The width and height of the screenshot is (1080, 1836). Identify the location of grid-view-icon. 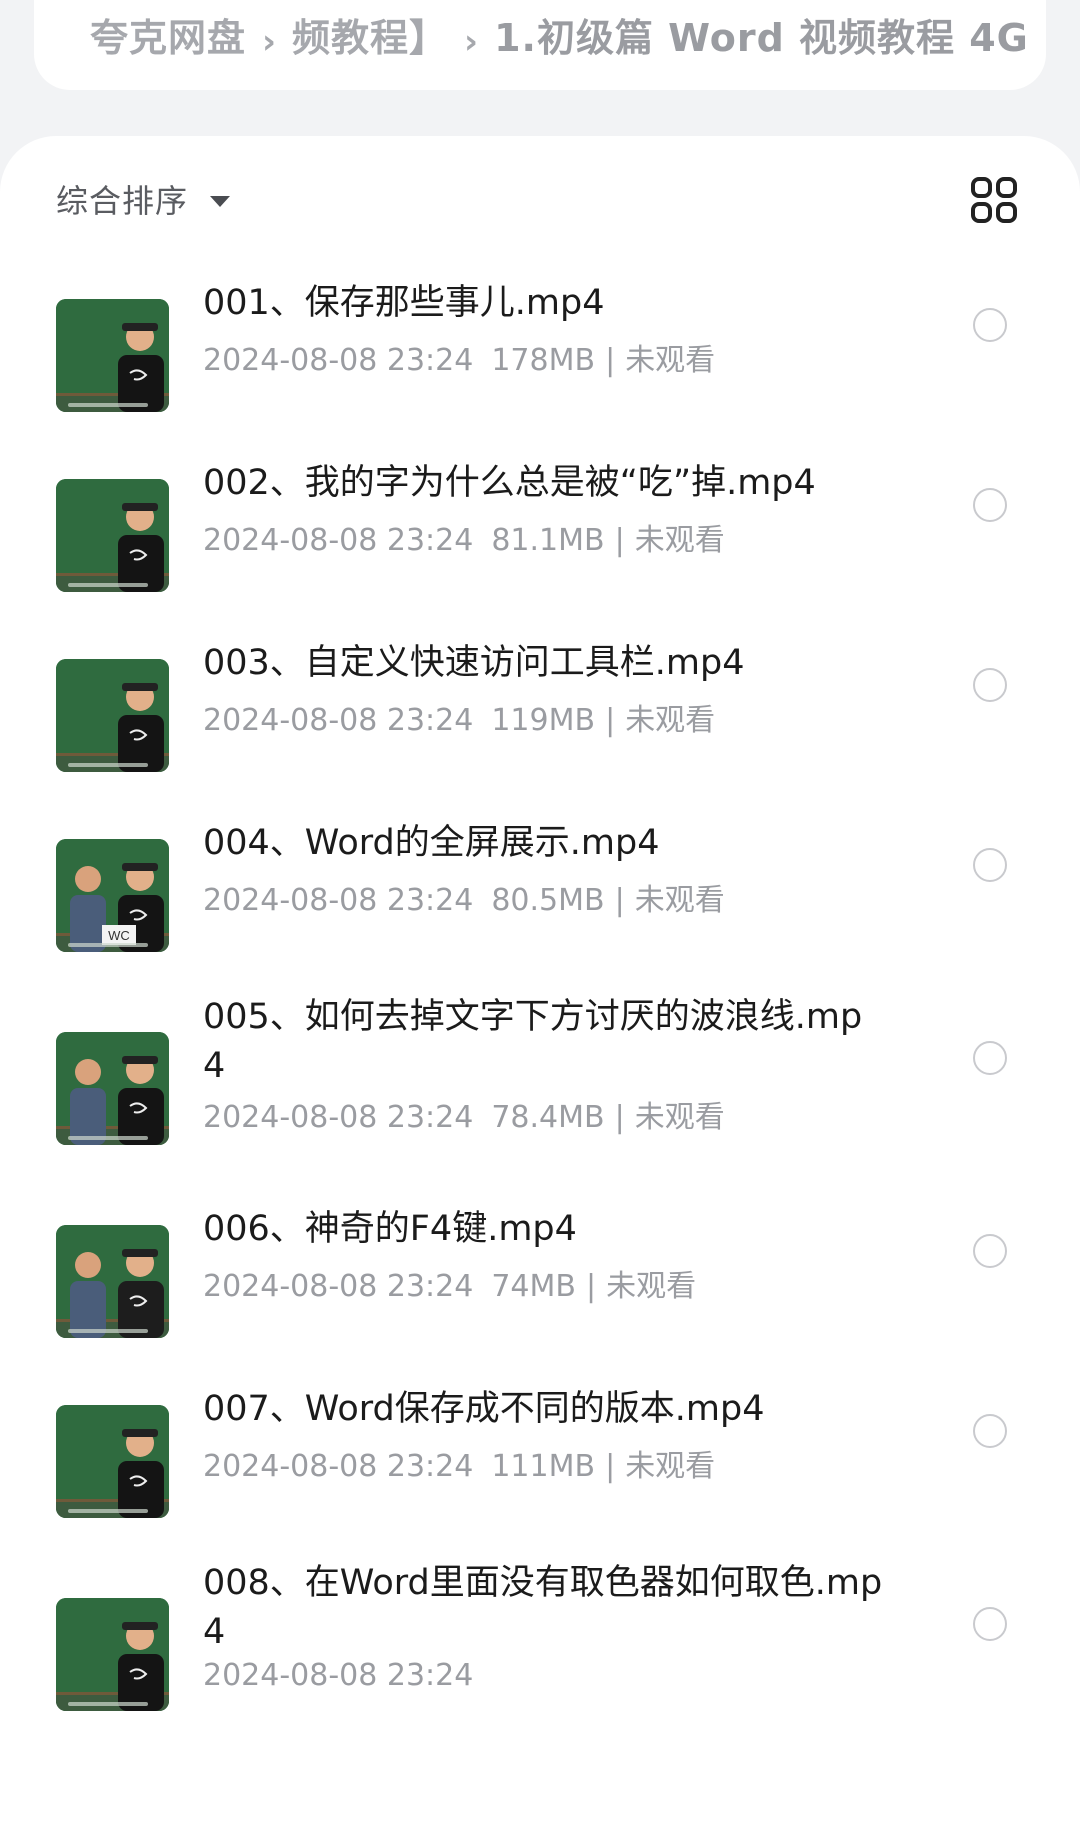
(994, 200).